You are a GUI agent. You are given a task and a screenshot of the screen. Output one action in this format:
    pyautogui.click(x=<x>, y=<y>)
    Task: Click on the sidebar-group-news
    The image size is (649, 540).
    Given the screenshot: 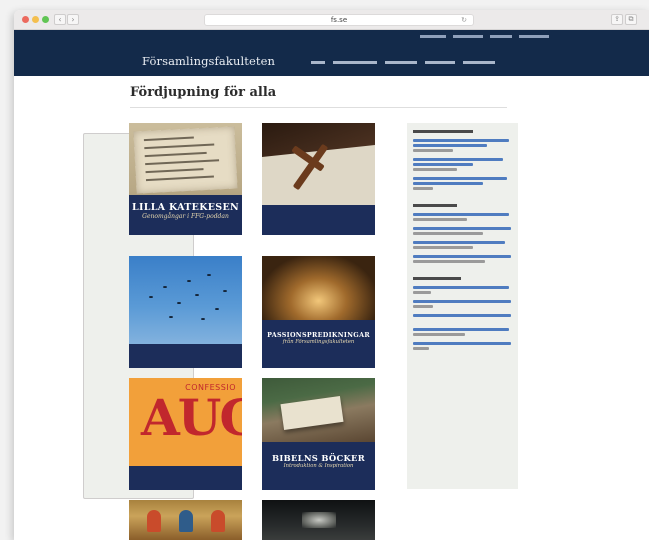 What is the action you would take?
    pyautogui.click(x=462, y=313)
    